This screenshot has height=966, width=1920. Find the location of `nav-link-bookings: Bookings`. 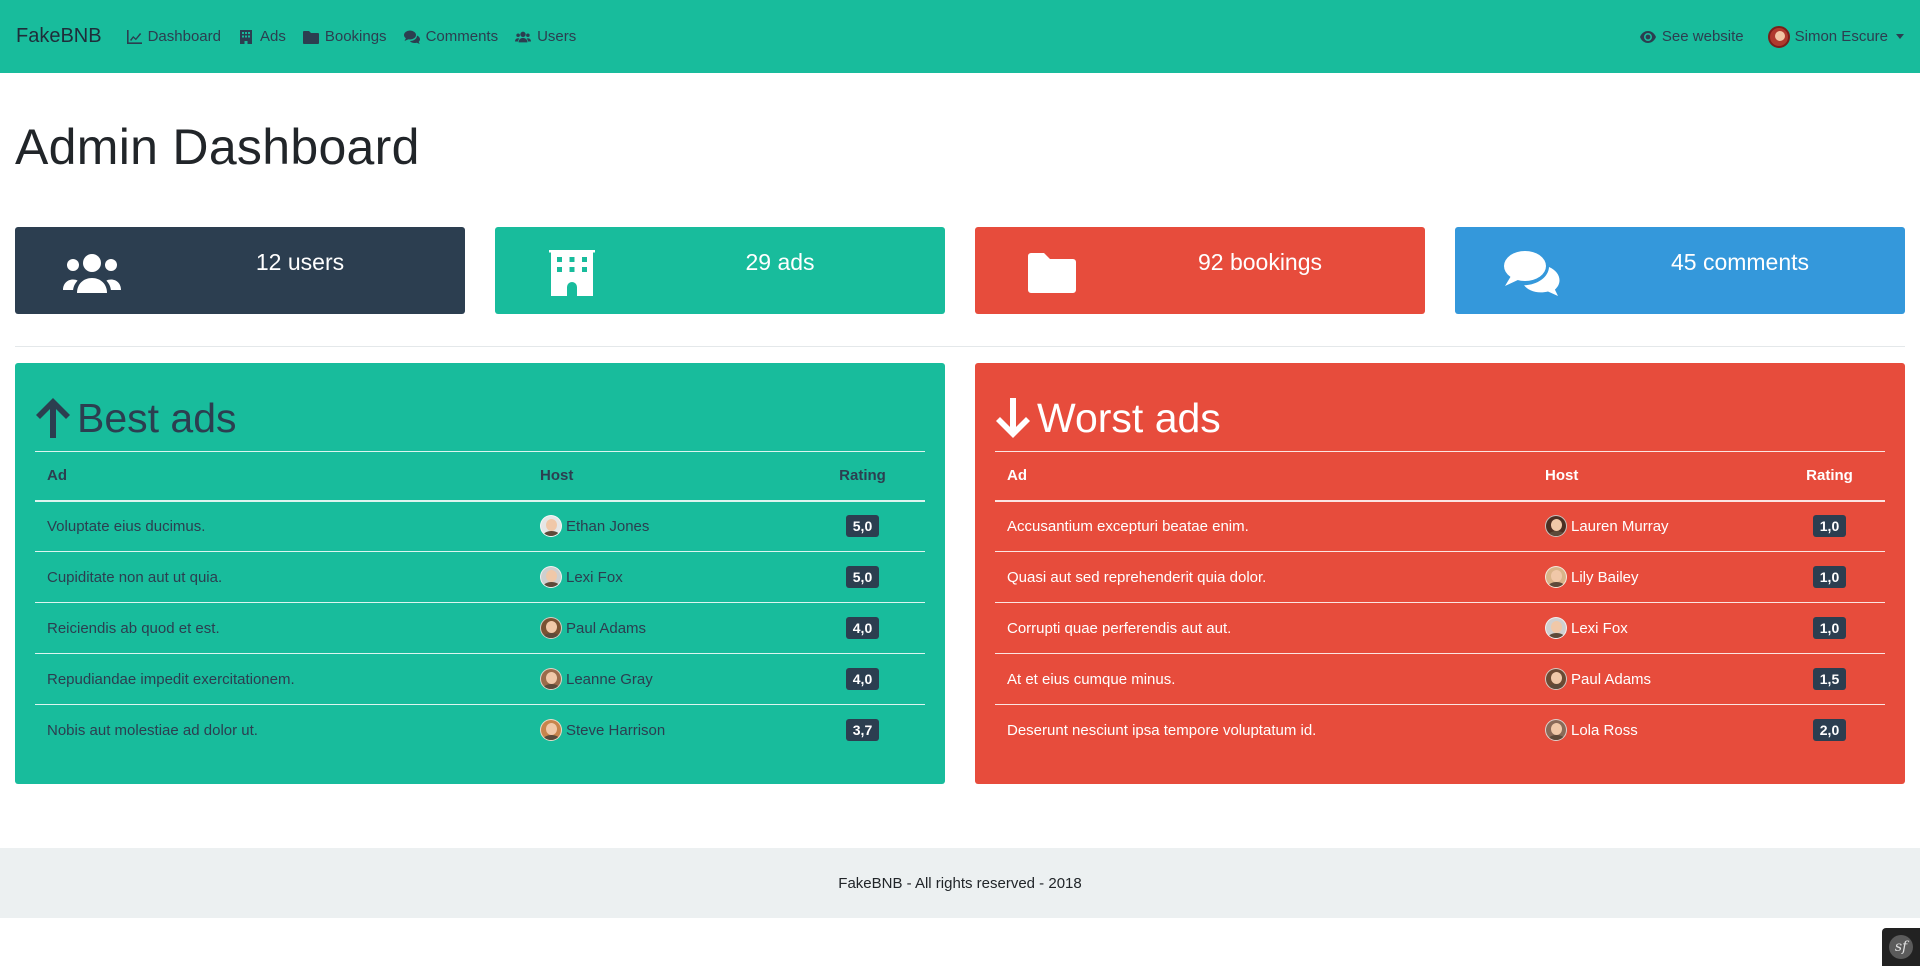

nav-link-bookings: Bookings is located at coordinates (344, 36).